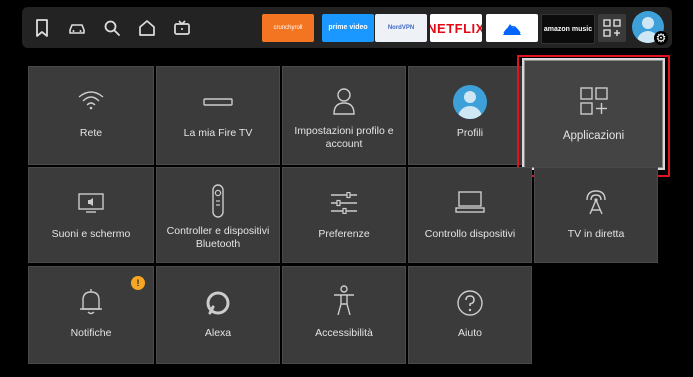 The height and width of the screenshot is (377, 693). What do you see at coordinates (344, 333) in the screenshot?
I see `tile-label: Accessibilità` at bounding box center [344, 333].